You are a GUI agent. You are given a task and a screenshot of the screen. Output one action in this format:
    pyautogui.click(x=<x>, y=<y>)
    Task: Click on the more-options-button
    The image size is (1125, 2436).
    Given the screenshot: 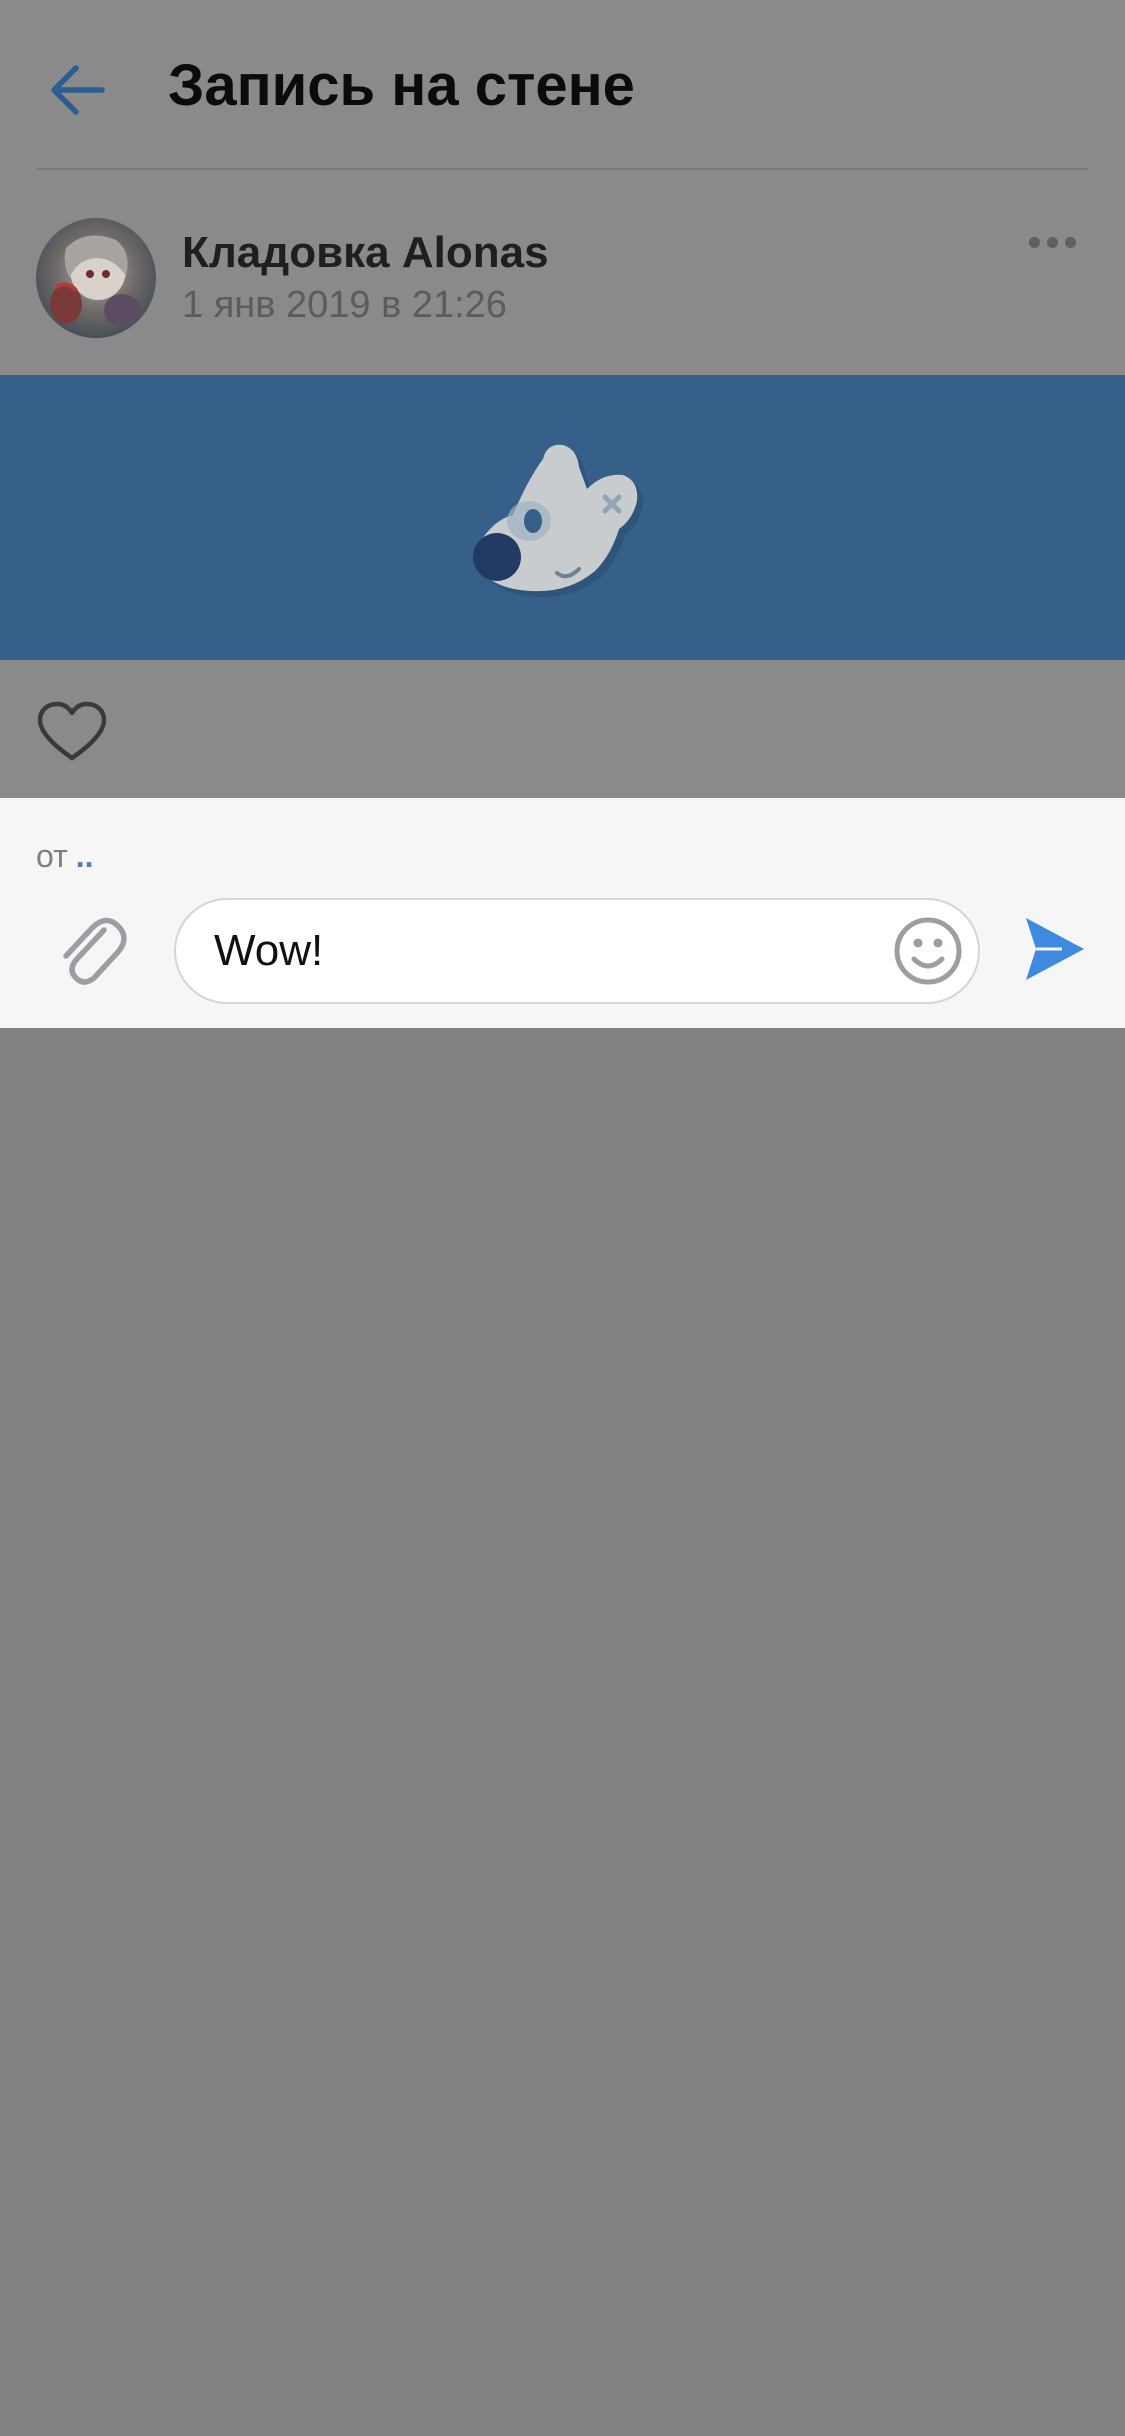 What is the action you would take?
    pyautogui.click(x=1052, y=242)
    